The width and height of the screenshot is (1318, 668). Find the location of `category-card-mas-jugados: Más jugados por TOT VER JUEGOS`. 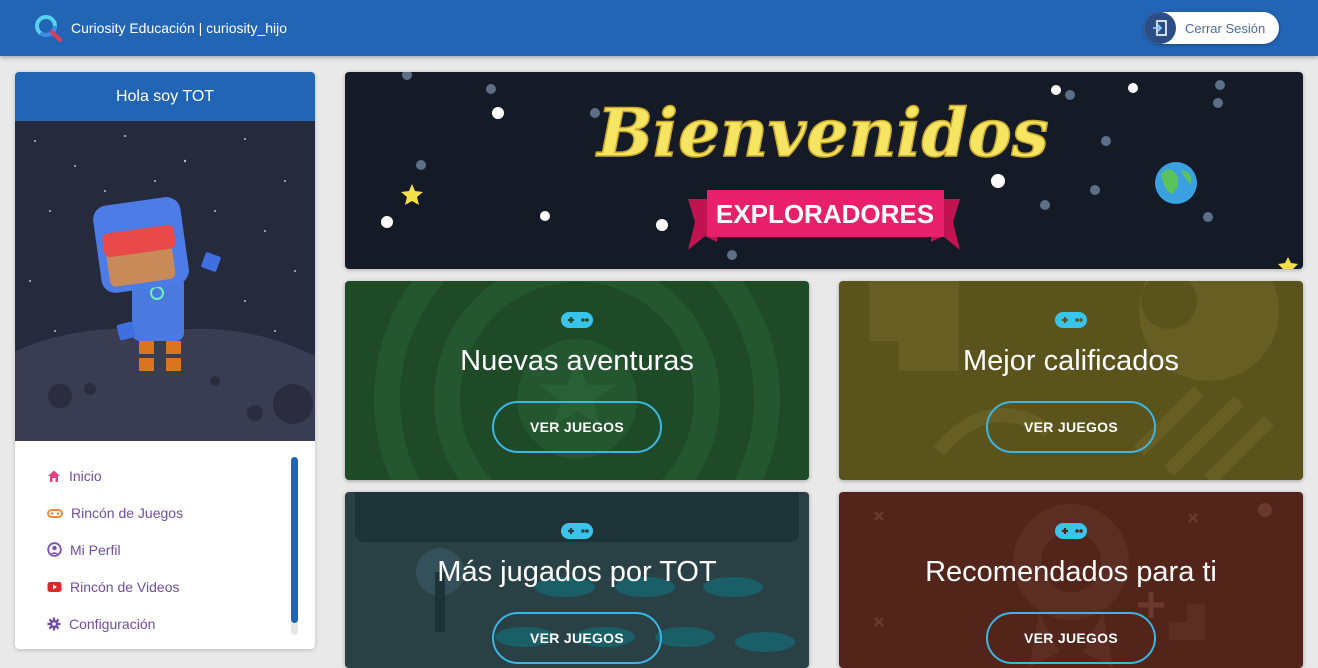

category-card-mas-jugados: Más jugados por TOT VER JUEGOS is located at coordinates (577, 580).